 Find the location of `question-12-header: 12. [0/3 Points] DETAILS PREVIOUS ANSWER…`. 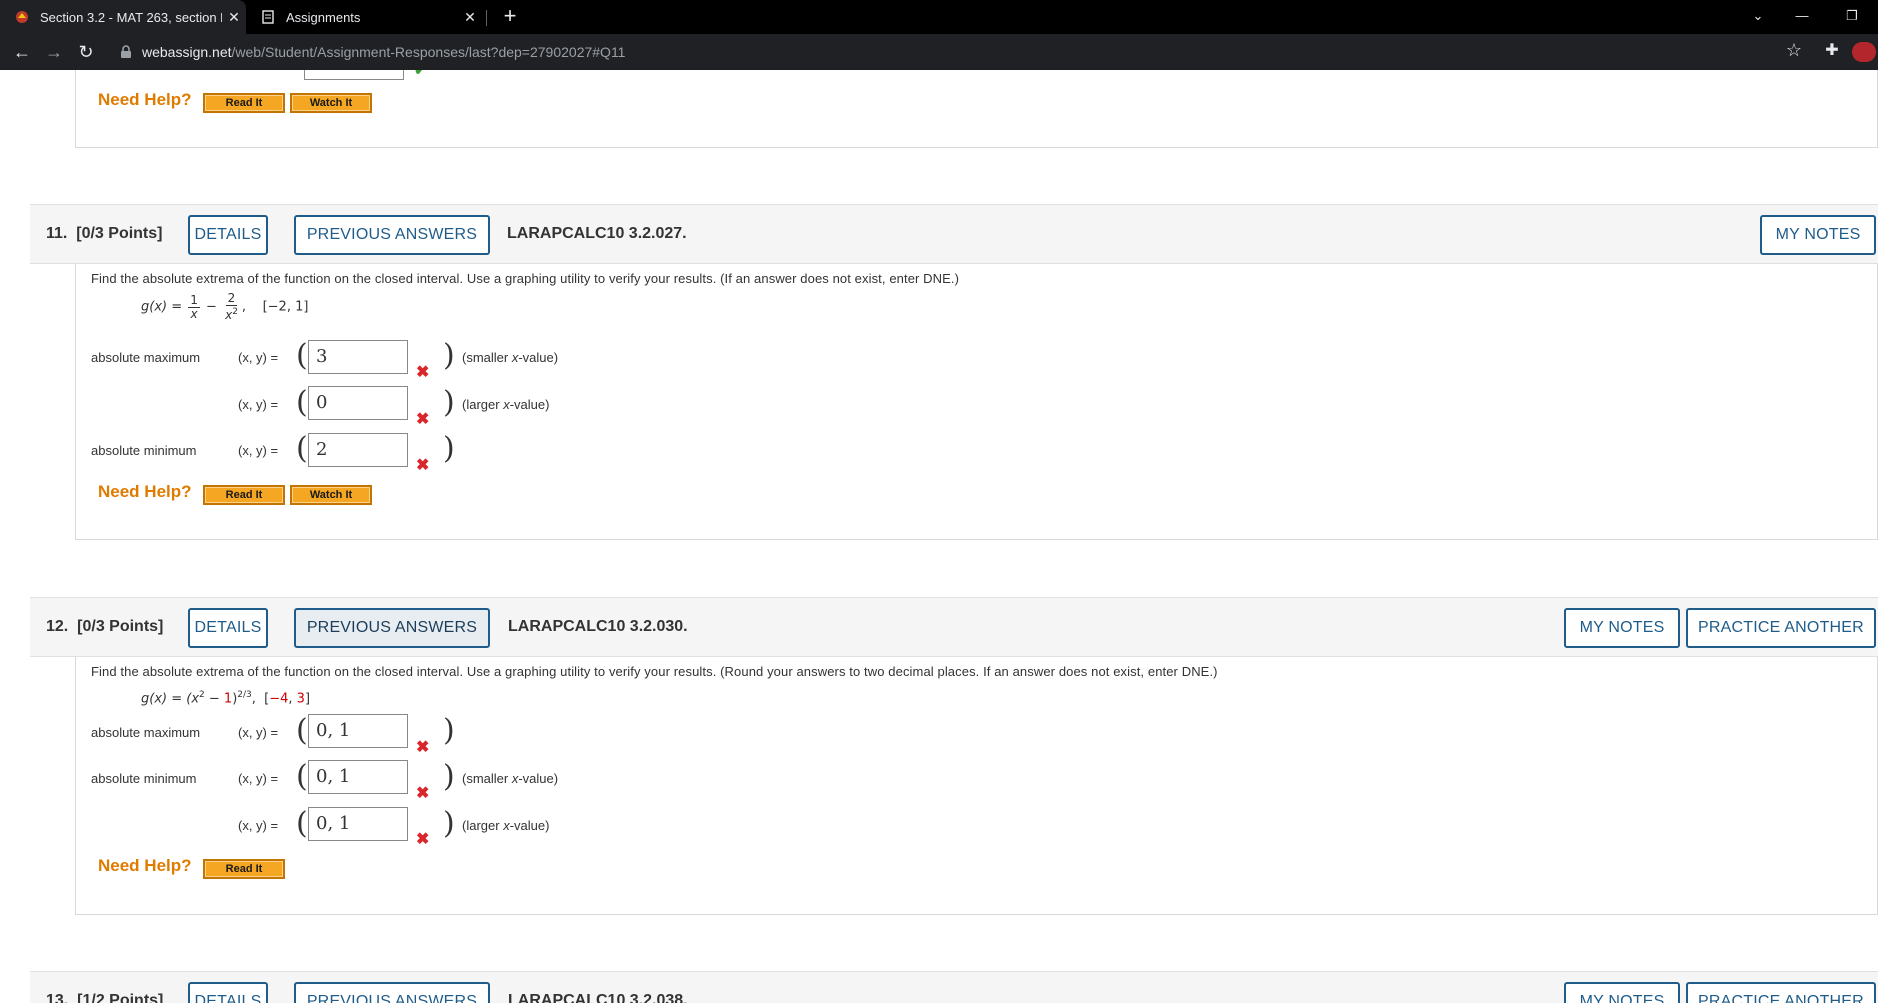

question-12-header: 12. [0/3 Points] DETAILS PREVIOUS ANSWER… is located at coordinates (954, 627).